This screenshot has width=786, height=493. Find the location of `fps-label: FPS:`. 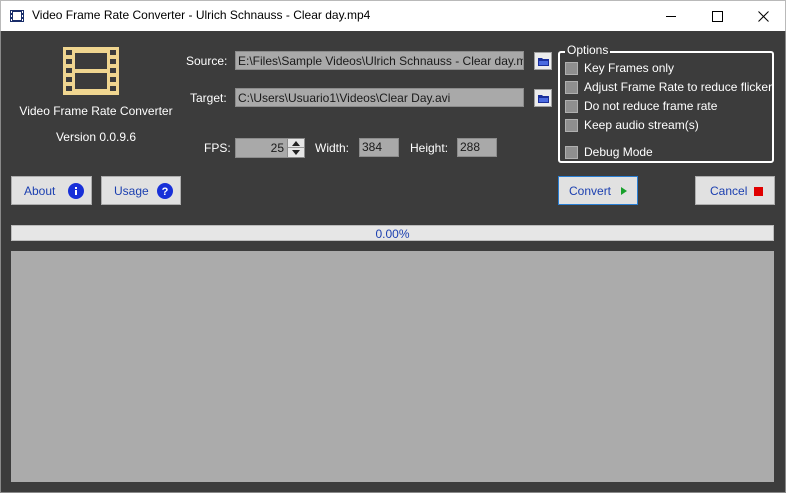

fps-label: FPS: is located at coordinates (217, 148).